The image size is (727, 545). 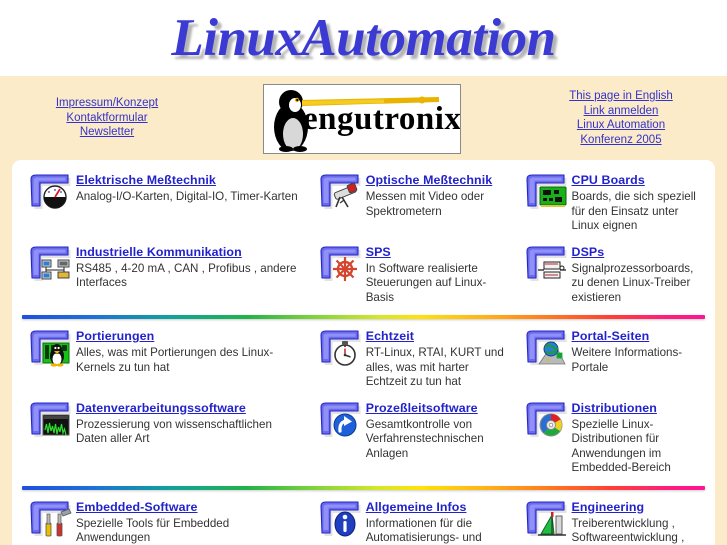 What do you see at coordinates (378, 252) in the screenshot?
I see `category-link: SPS` at bounding box center [378, 252].